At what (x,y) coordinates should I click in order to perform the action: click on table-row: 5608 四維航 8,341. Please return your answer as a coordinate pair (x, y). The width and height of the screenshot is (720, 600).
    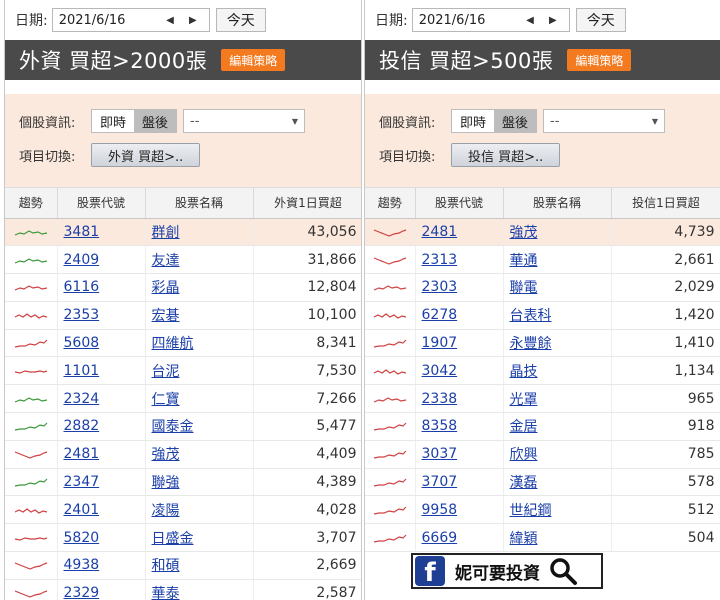
    Looking at the image, I should click on (183, 343).